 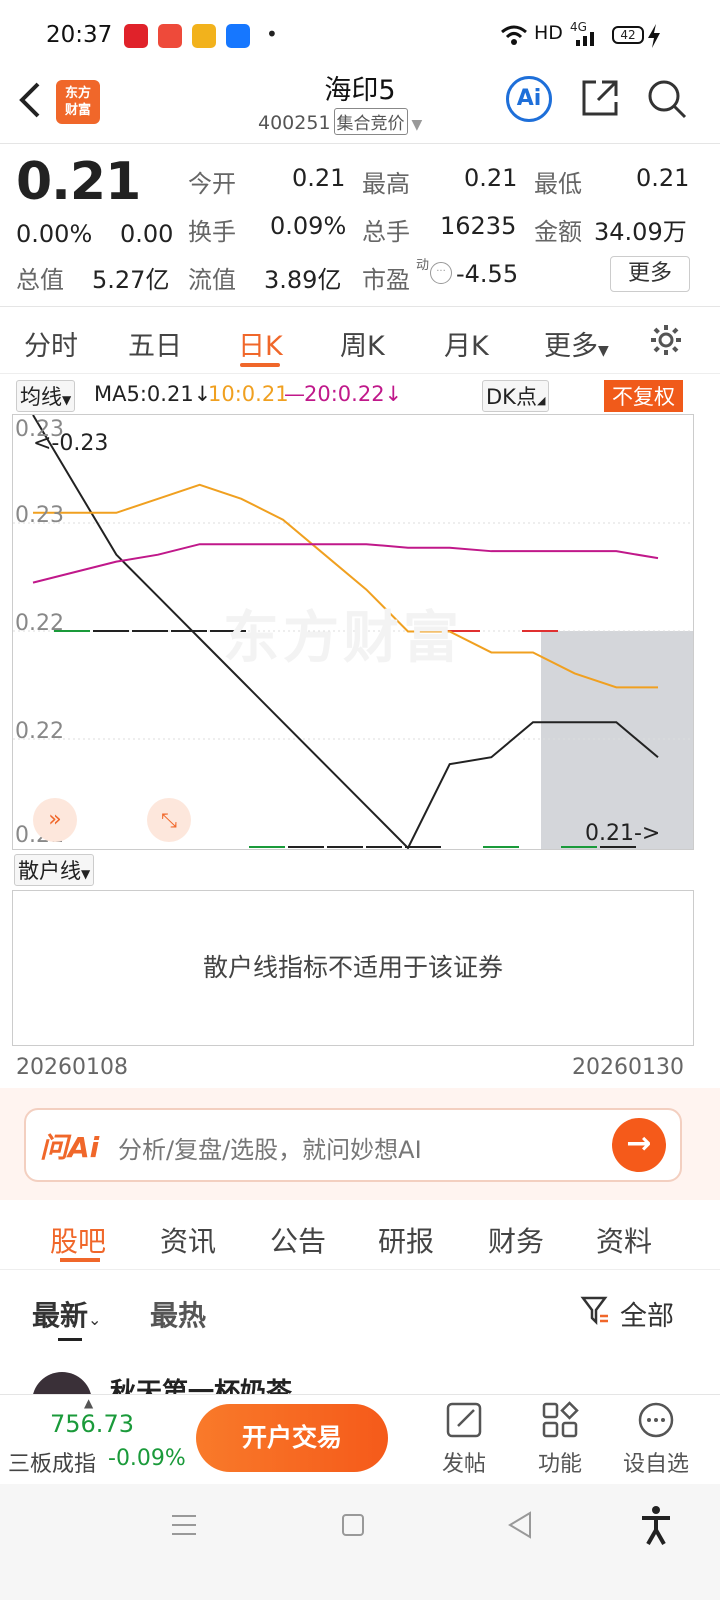 I want to click on tab-finance: 财务, so click(x=516, y=1240).